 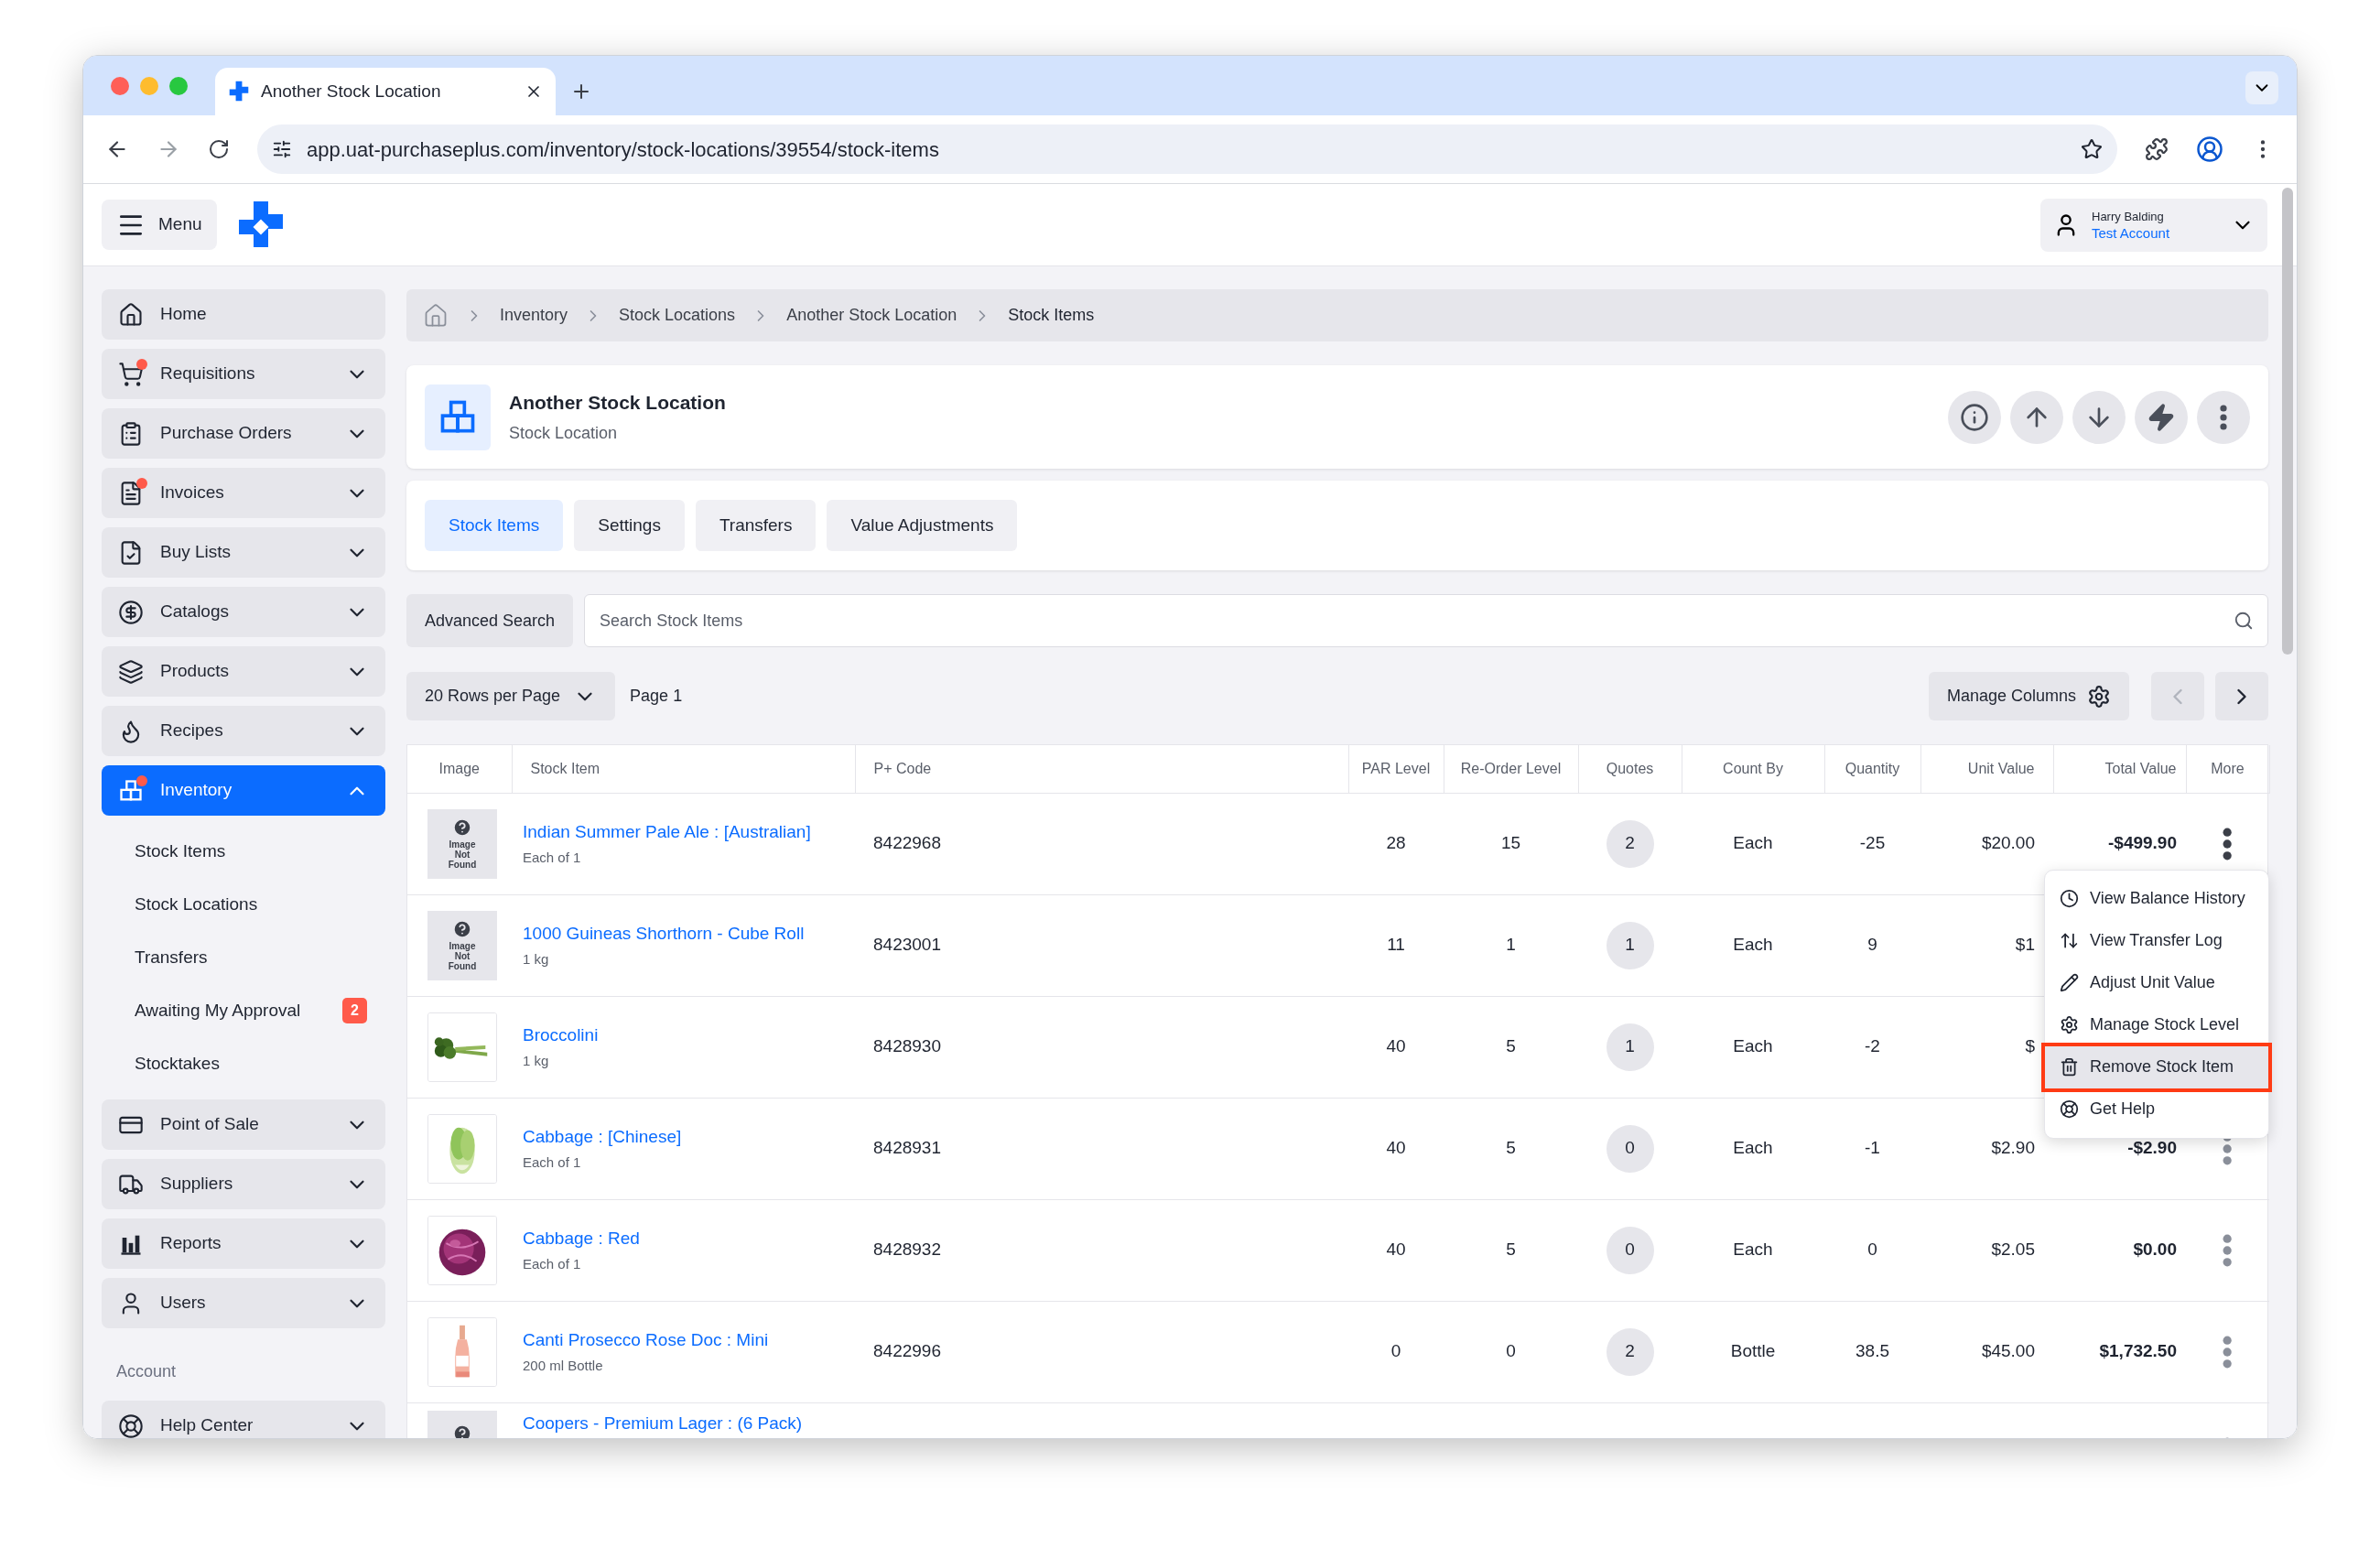 What do you see at coordinates (2142, 843) in the screenshot?
I see `table-cell: -$499.90` at bounding box center [2142, 843].